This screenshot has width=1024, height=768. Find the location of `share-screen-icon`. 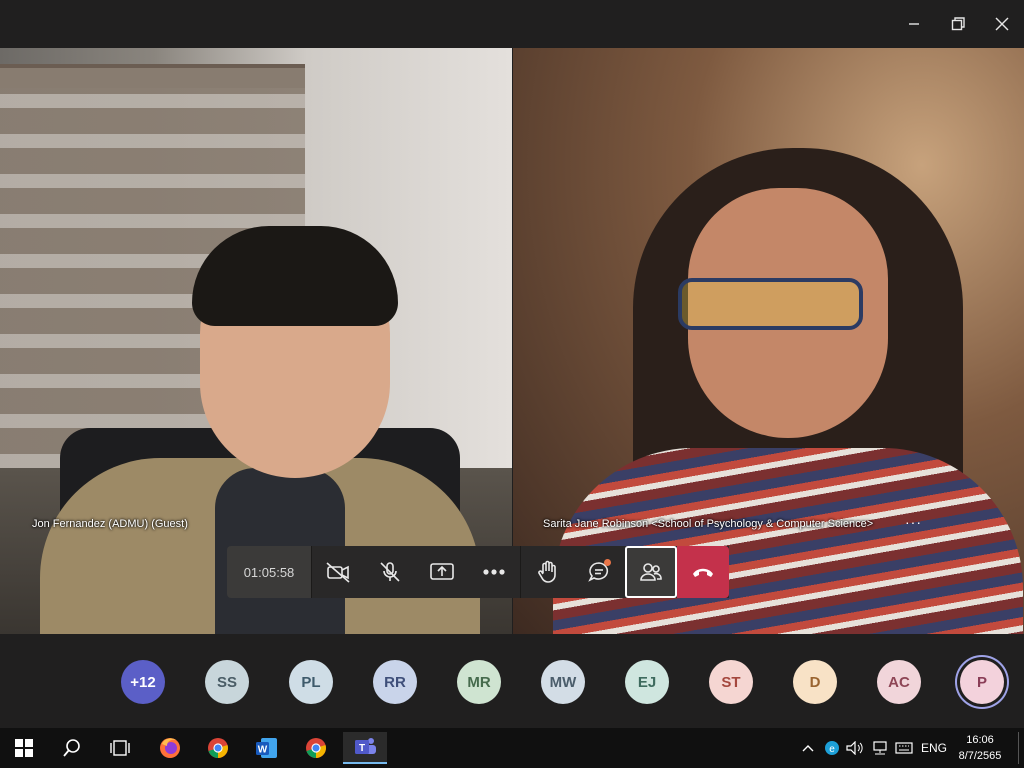

share-screen-icon is located at coordinates (442, 572).